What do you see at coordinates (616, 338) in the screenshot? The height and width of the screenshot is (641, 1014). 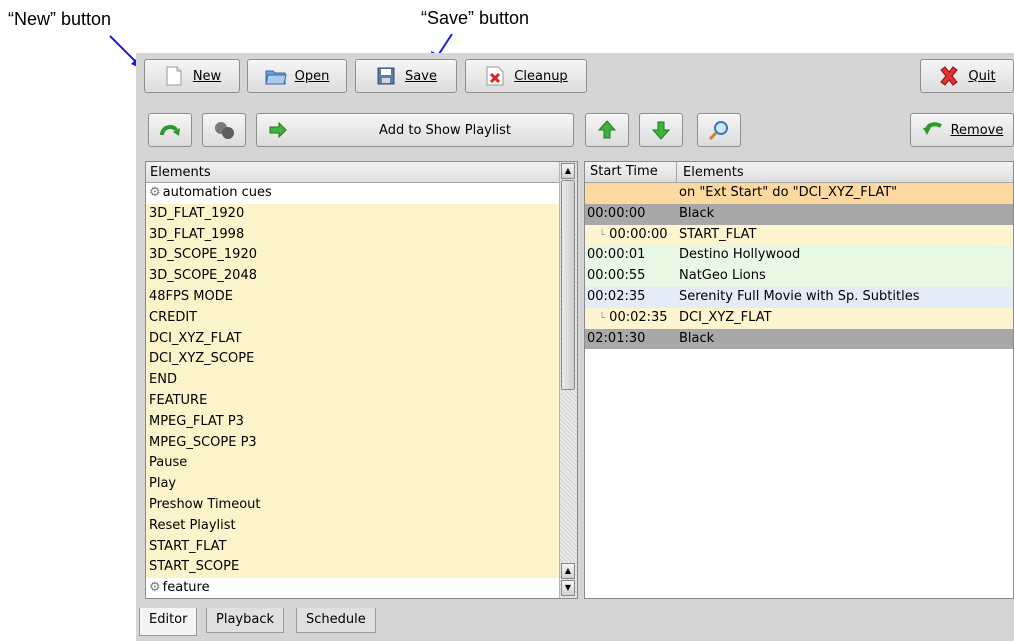 I see `start-time-cell: 02:01:30` at bounding box center [616, 338].